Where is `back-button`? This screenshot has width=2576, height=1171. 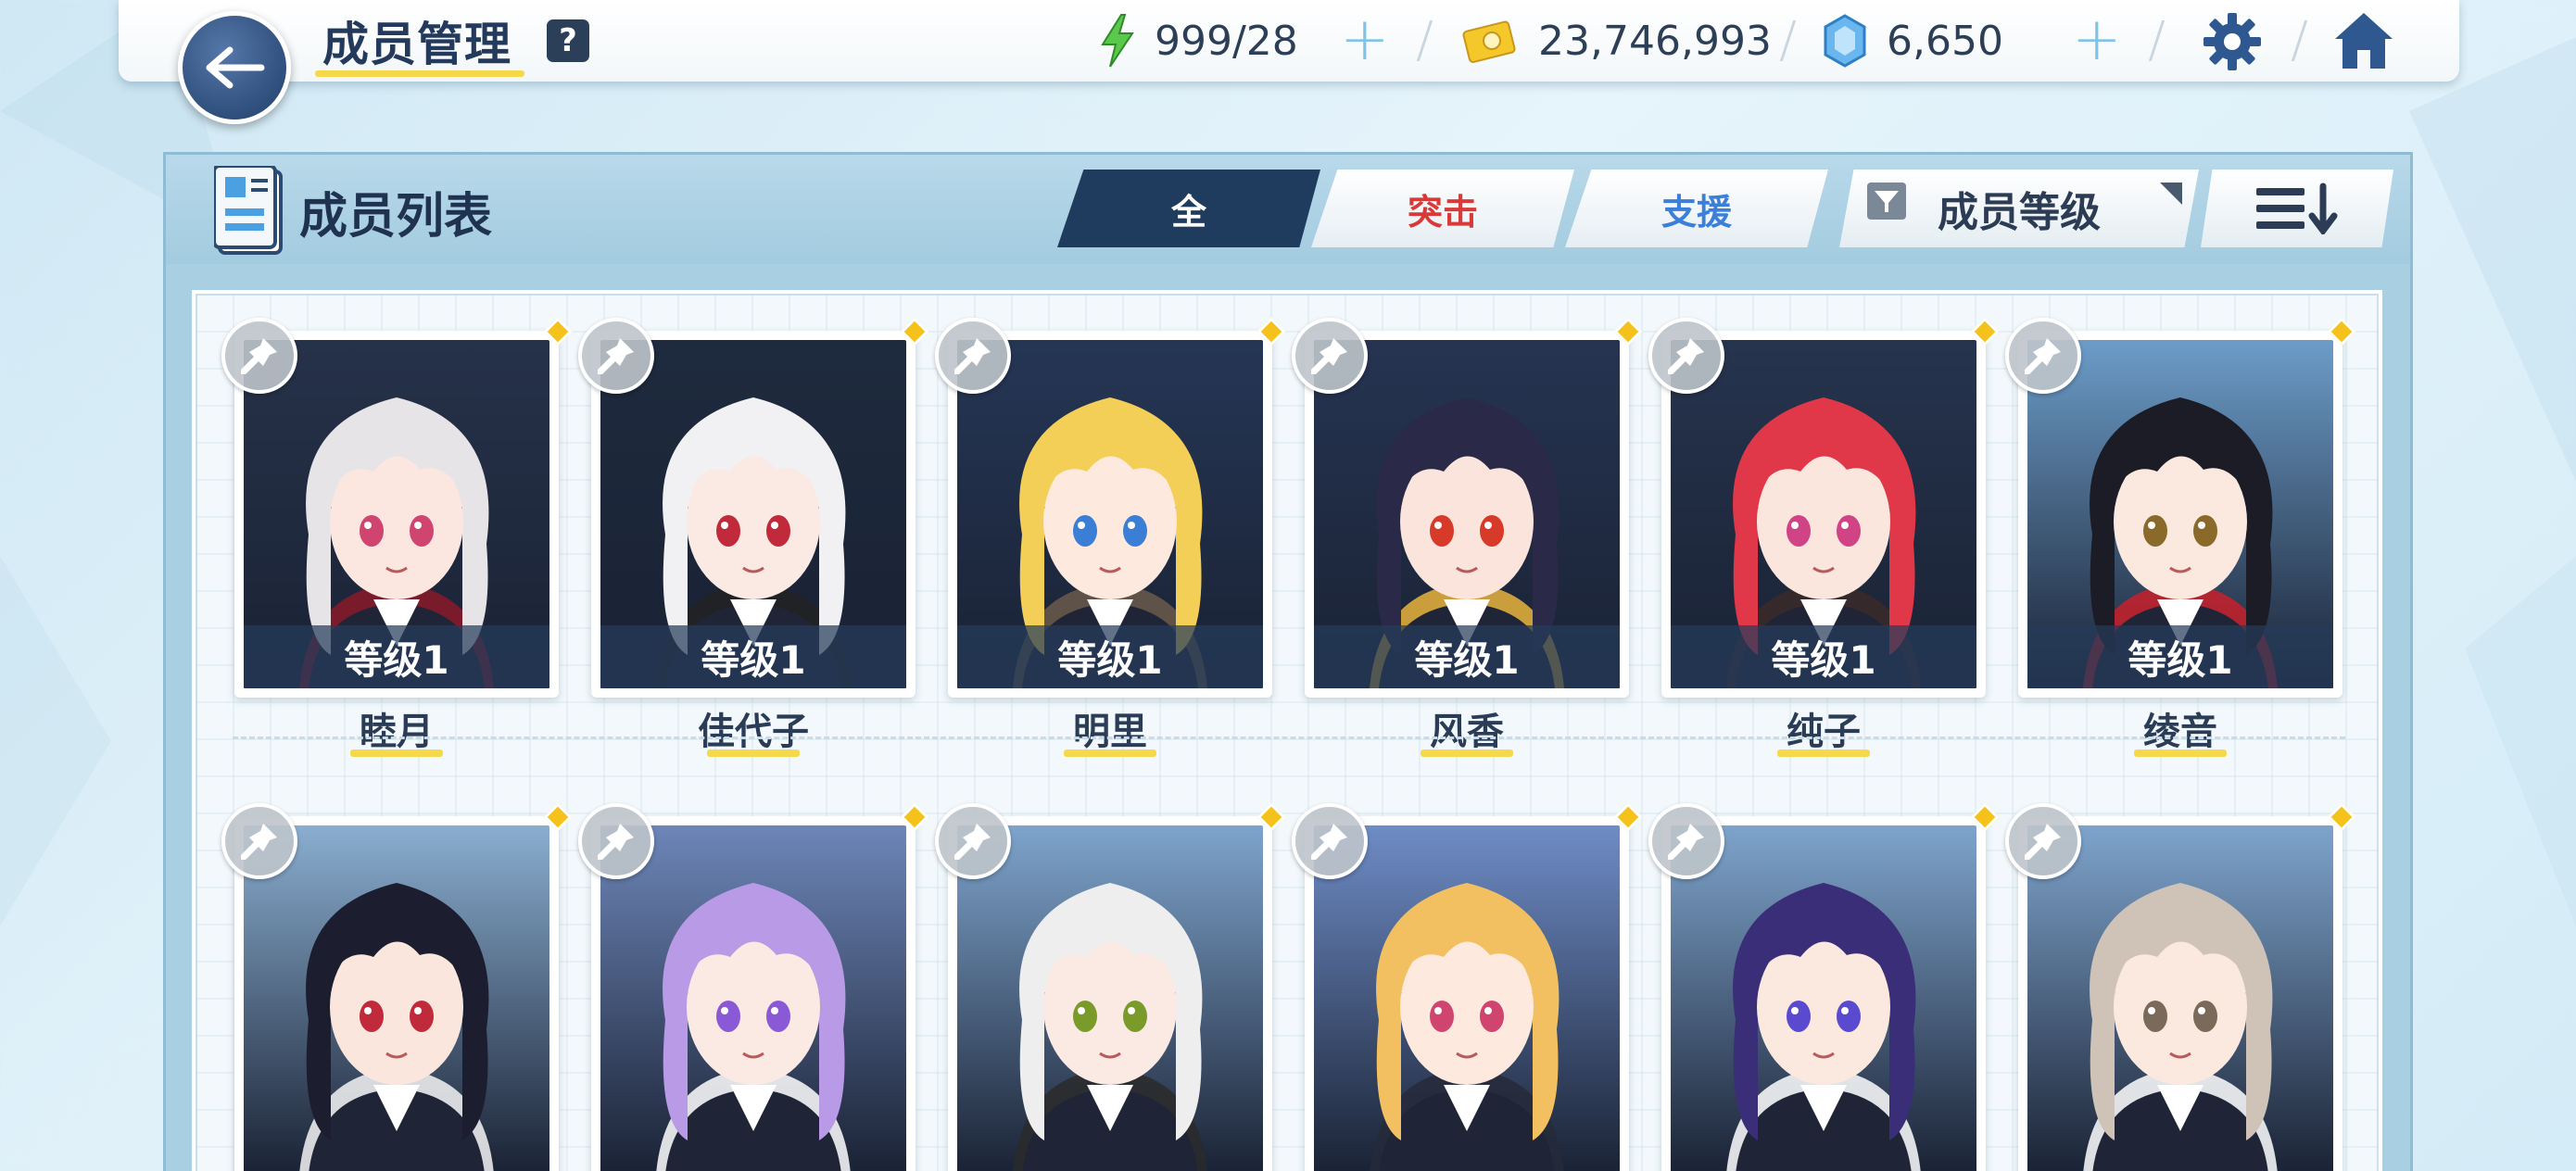 back-button is located at coordinates (234, 68).